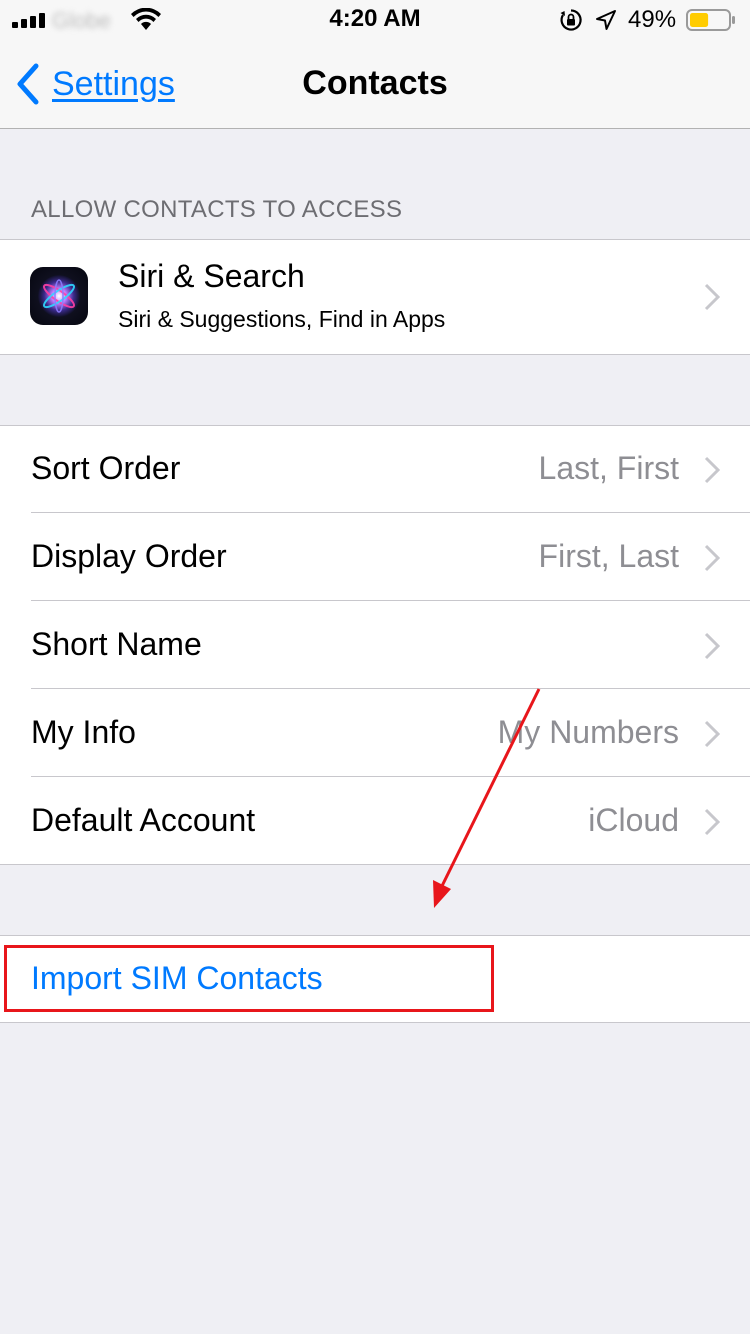  What do you see at coordinates (211, 276) in the screenshot?
I see `siri-search-title: Siri & Search` at bounding box center [211, 276].